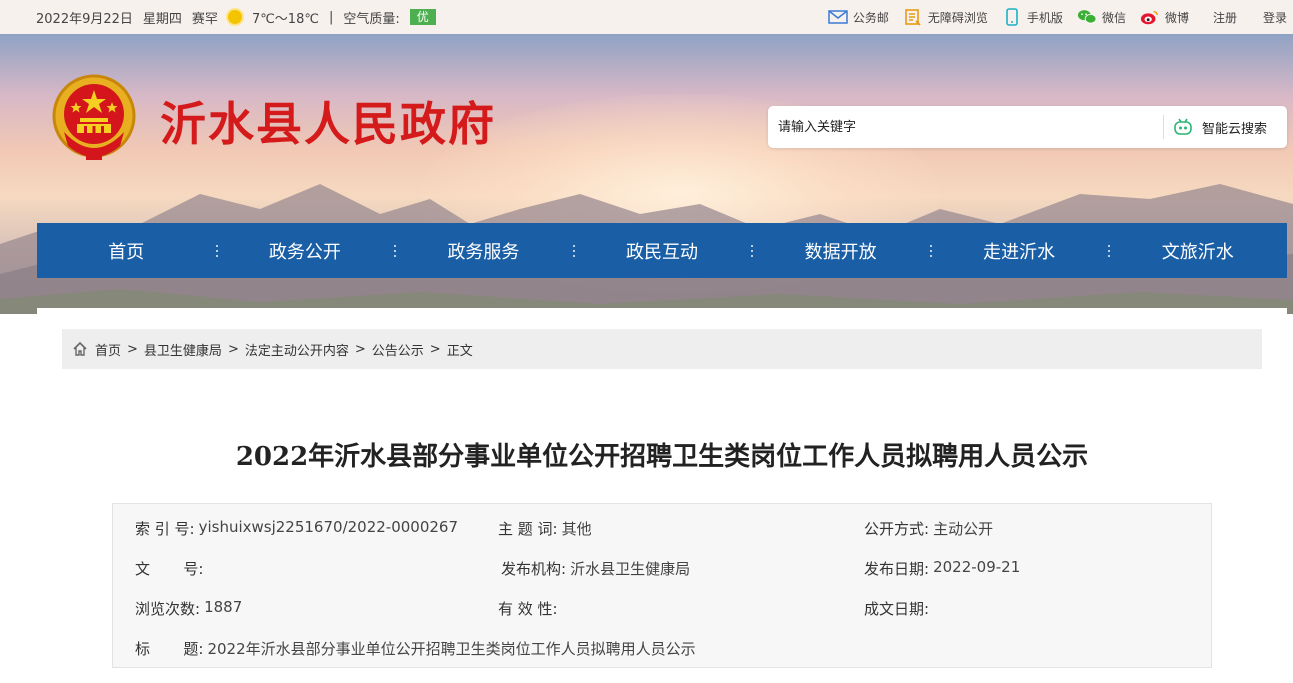 The width and height of the screenshot is (1293, 683). What do you see at coordinates (108, 349) in the screenshot?
I see `breadcrumb-home: 首页` at bounding box center [108, 349].